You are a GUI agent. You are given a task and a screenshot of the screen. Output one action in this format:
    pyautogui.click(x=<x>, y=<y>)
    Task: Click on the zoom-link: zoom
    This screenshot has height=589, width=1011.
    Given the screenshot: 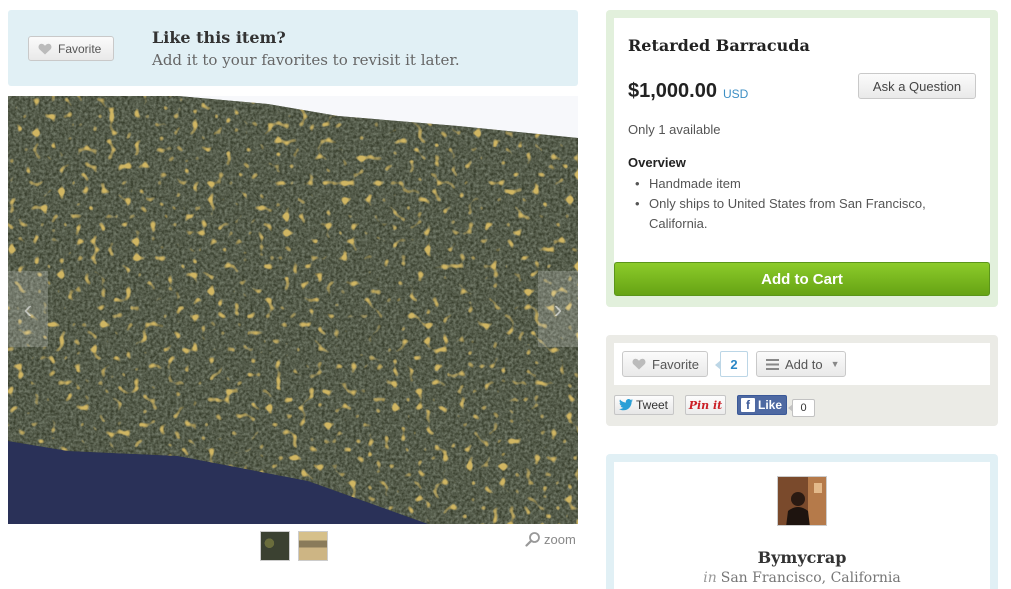 What is the action you would take?
    pyautogui.click(x=550, y=539)
    